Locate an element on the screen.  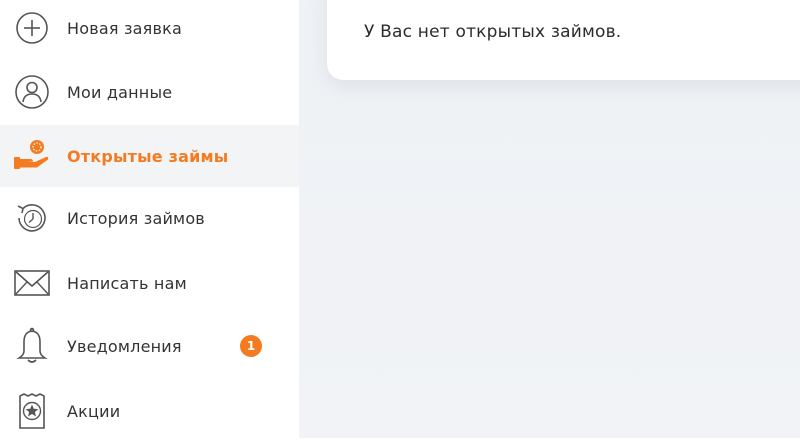
sidebar-item-write-us: Написать нам is located at coordinates (149, 283).